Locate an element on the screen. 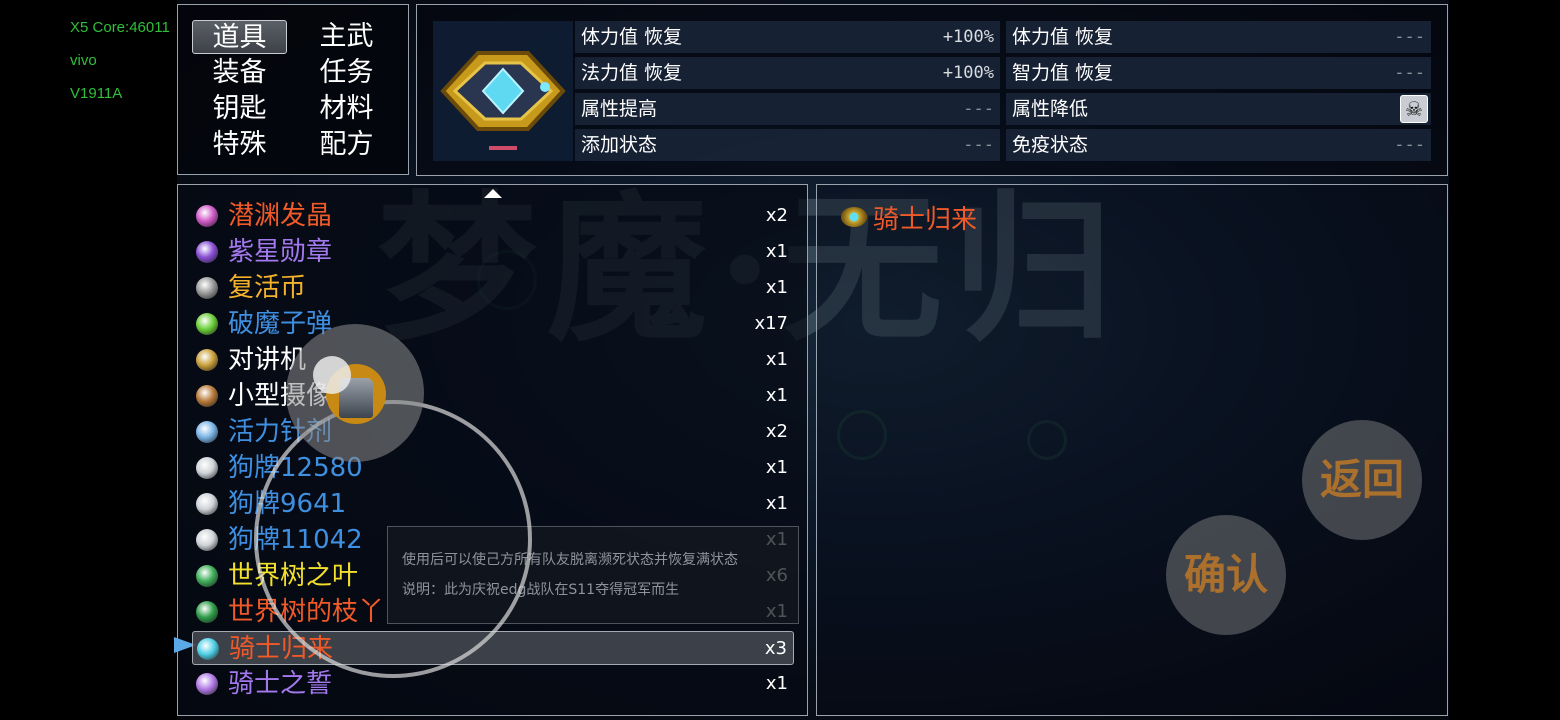  tab-main-weapon: 主武 is located at coordinates (346, 37).